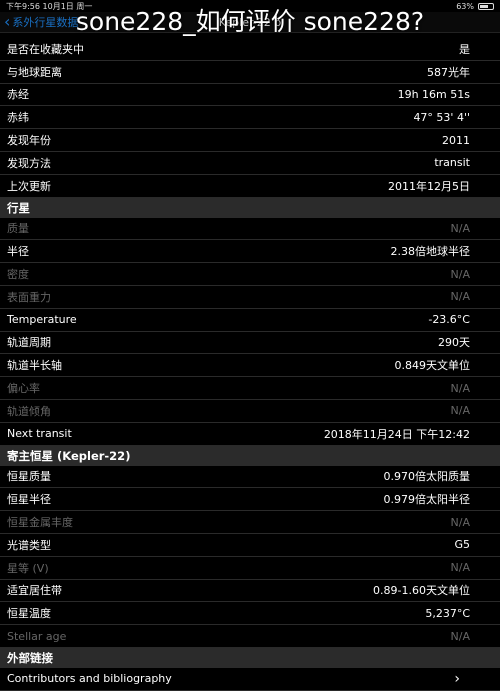 This screenshot has width=500, height=691. Describe the element at coordinates (250, 320) in the screenshot. I see `detail-row: Temperature -23.6°C` at that location.